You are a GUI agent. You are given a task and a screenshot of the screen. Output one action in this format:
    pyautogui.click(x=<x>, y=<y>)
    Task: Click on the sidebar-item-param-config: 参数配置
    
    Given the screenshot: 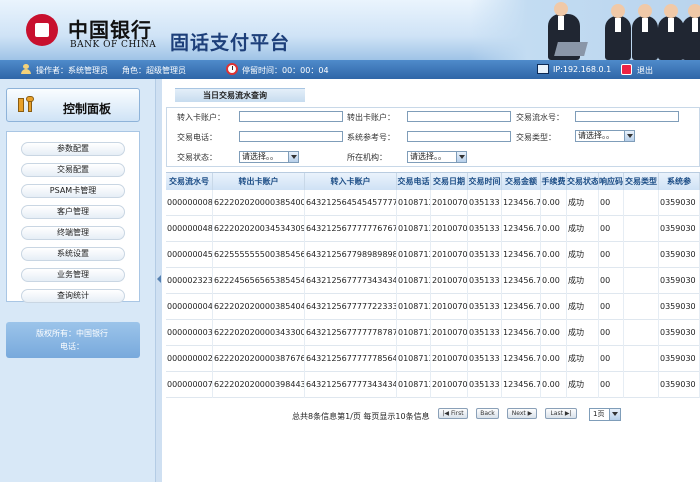 What is the action you would take?
    pyautogui.click(x=73, y=149)
    